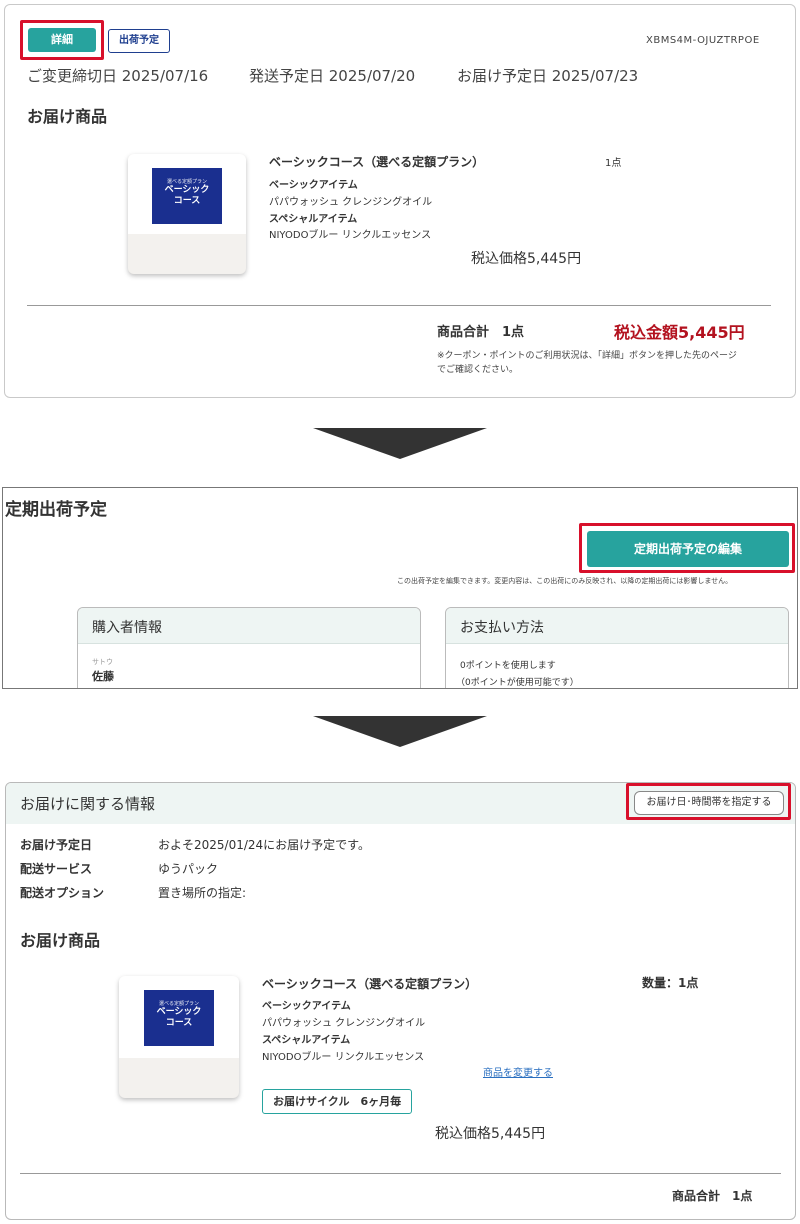  I want to click on row-value-shipping-service: ゆうパック, so click(188, 869).